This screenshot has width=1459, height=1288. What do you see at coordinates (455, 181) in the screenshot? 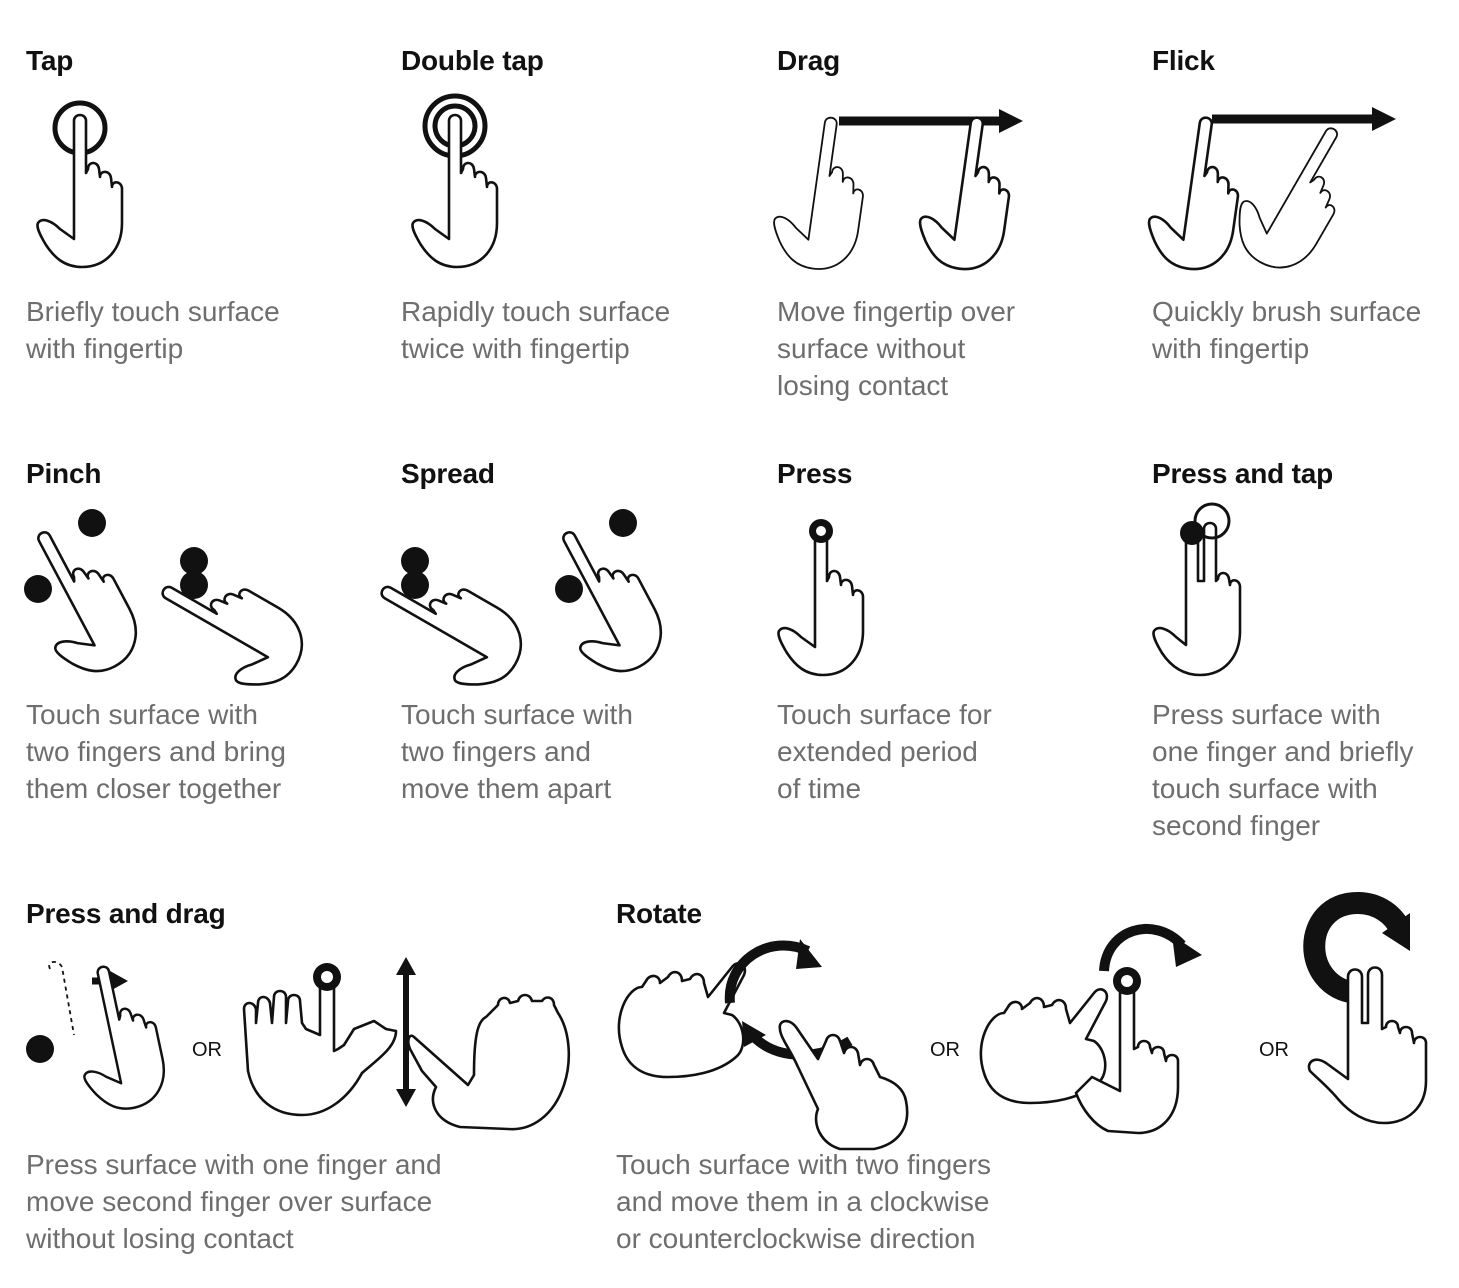
I see `double-tap-hand-icon` at bounding box center [455, 181].